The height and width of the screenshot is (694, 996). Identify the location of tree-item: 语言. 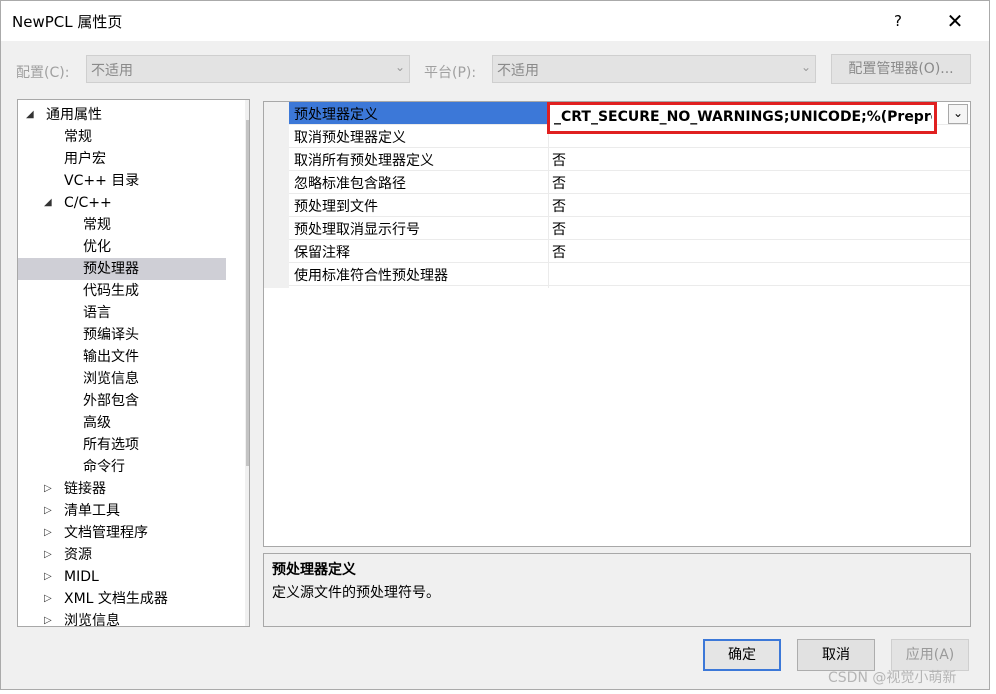
(122, 313).